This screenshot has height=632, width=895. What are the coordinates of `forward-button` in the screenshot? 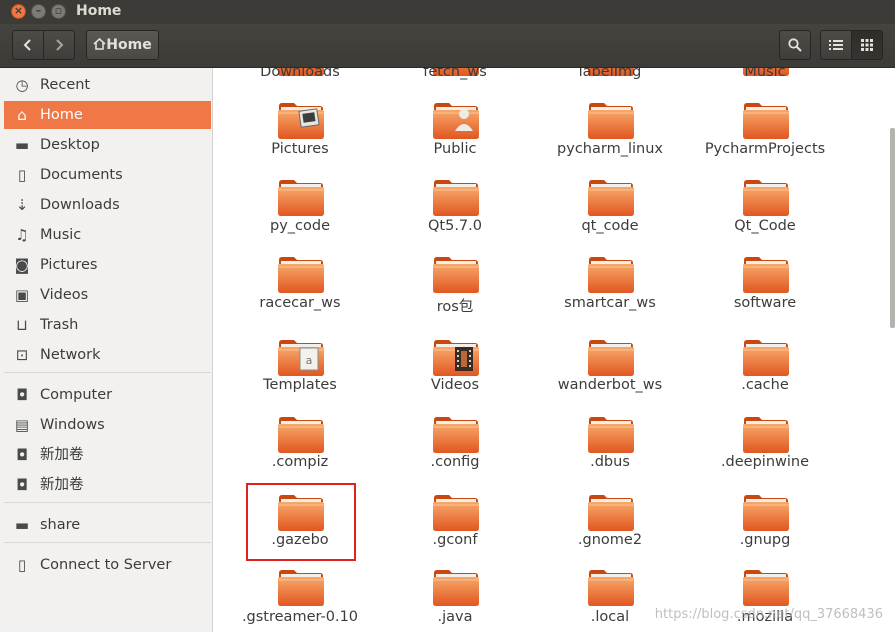 It's located at (59, 45).